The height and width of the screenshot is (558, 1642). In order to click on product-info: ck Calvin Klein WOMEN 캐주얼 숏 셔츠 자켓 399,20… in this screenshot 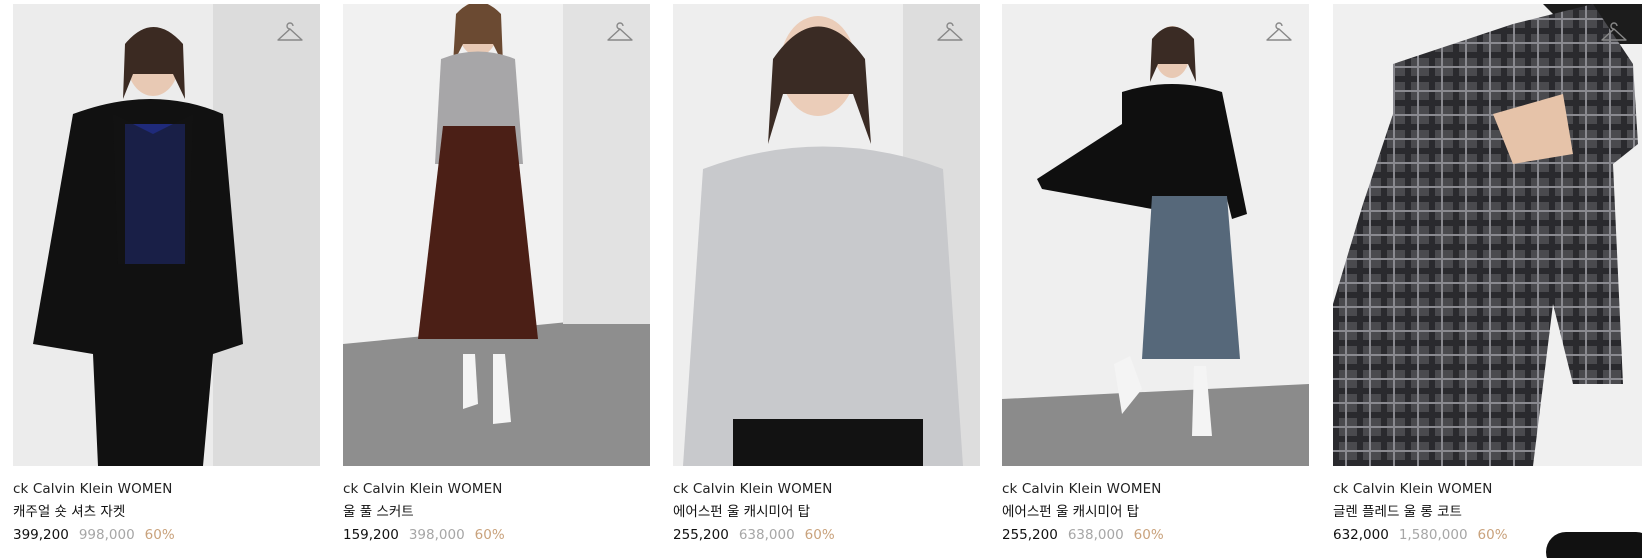, I will do `click(166, 506)`.